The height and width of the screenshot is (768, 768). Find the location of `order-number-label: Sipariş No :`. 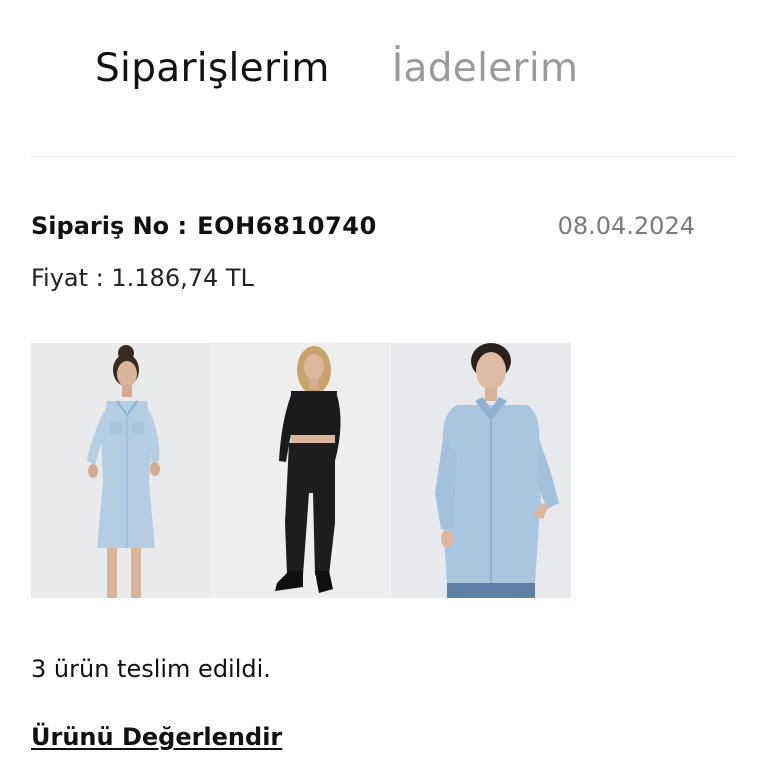

order-number-label: Sipariş No : is located at coordinates (109, 226).